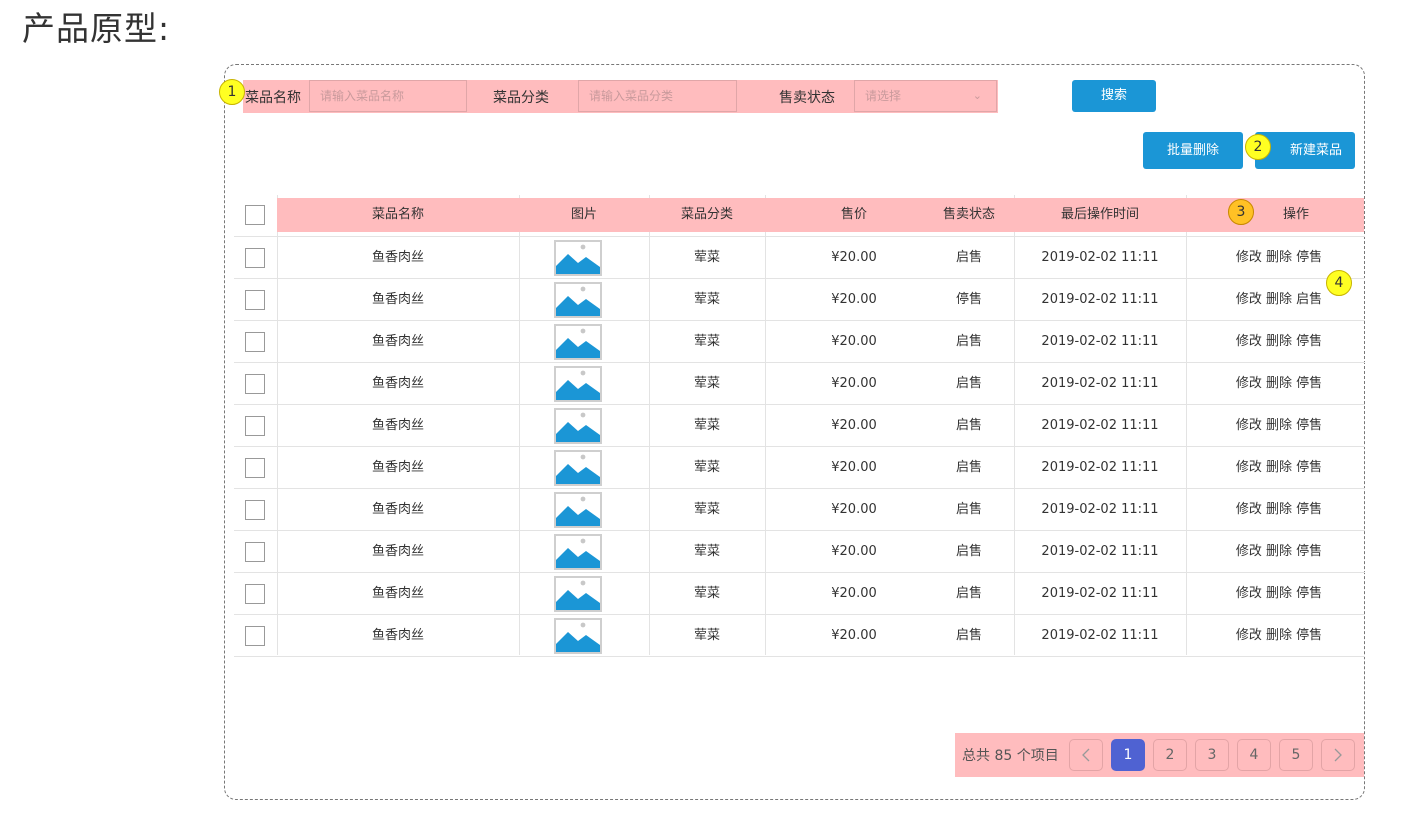 This screenshot has width=1406, height=828. Describe the element at coordinates (799, 656) in the screenshot. I see `table-bottom-border` at that location.